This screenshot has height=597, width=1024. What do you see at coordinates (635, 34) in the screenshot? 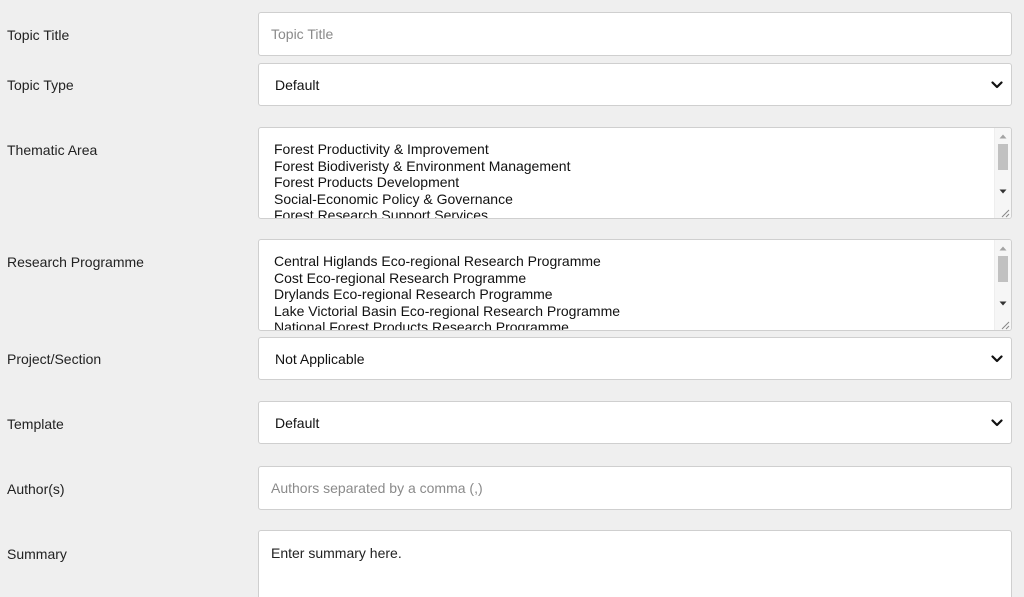
I see `topic-title-input: Topic Title` at bounding box center [635, 34].